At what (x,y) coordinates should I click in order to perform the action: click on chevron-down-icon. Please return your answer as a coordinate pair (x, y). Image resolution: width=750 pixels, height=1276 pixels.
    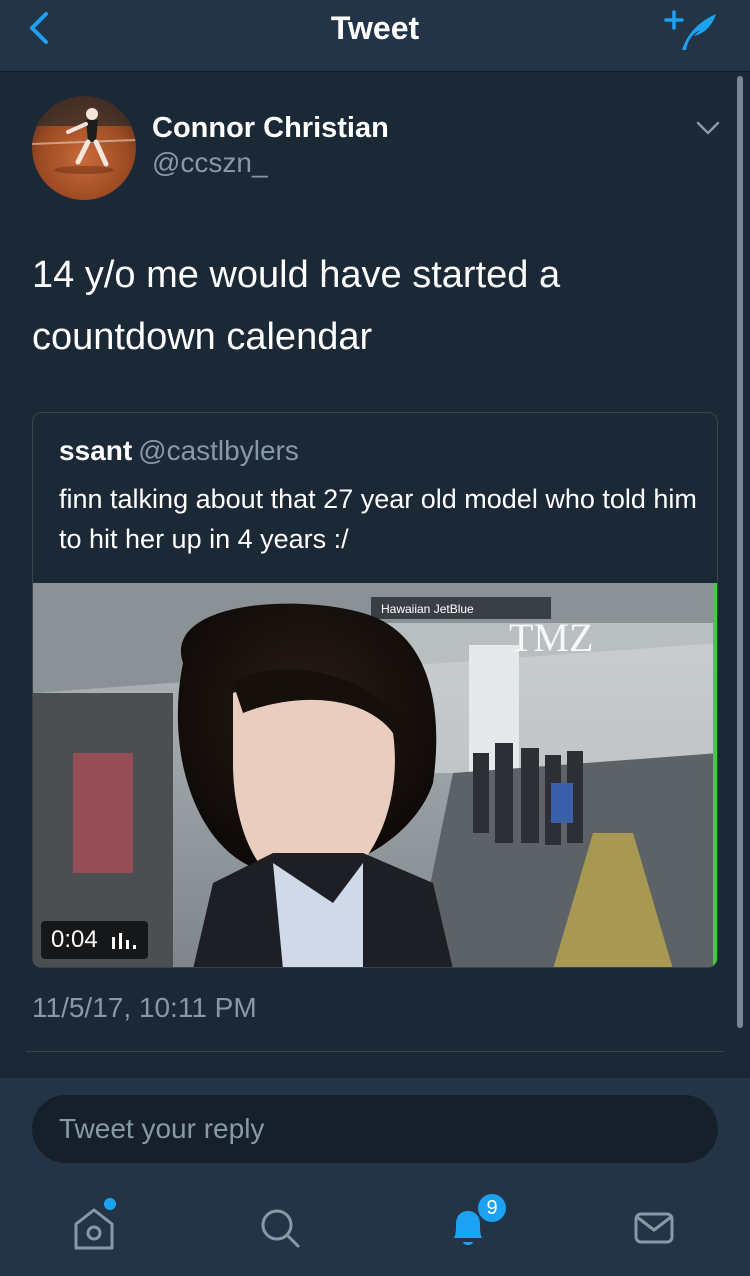
    Looking at the image, I should click on (708, 128).